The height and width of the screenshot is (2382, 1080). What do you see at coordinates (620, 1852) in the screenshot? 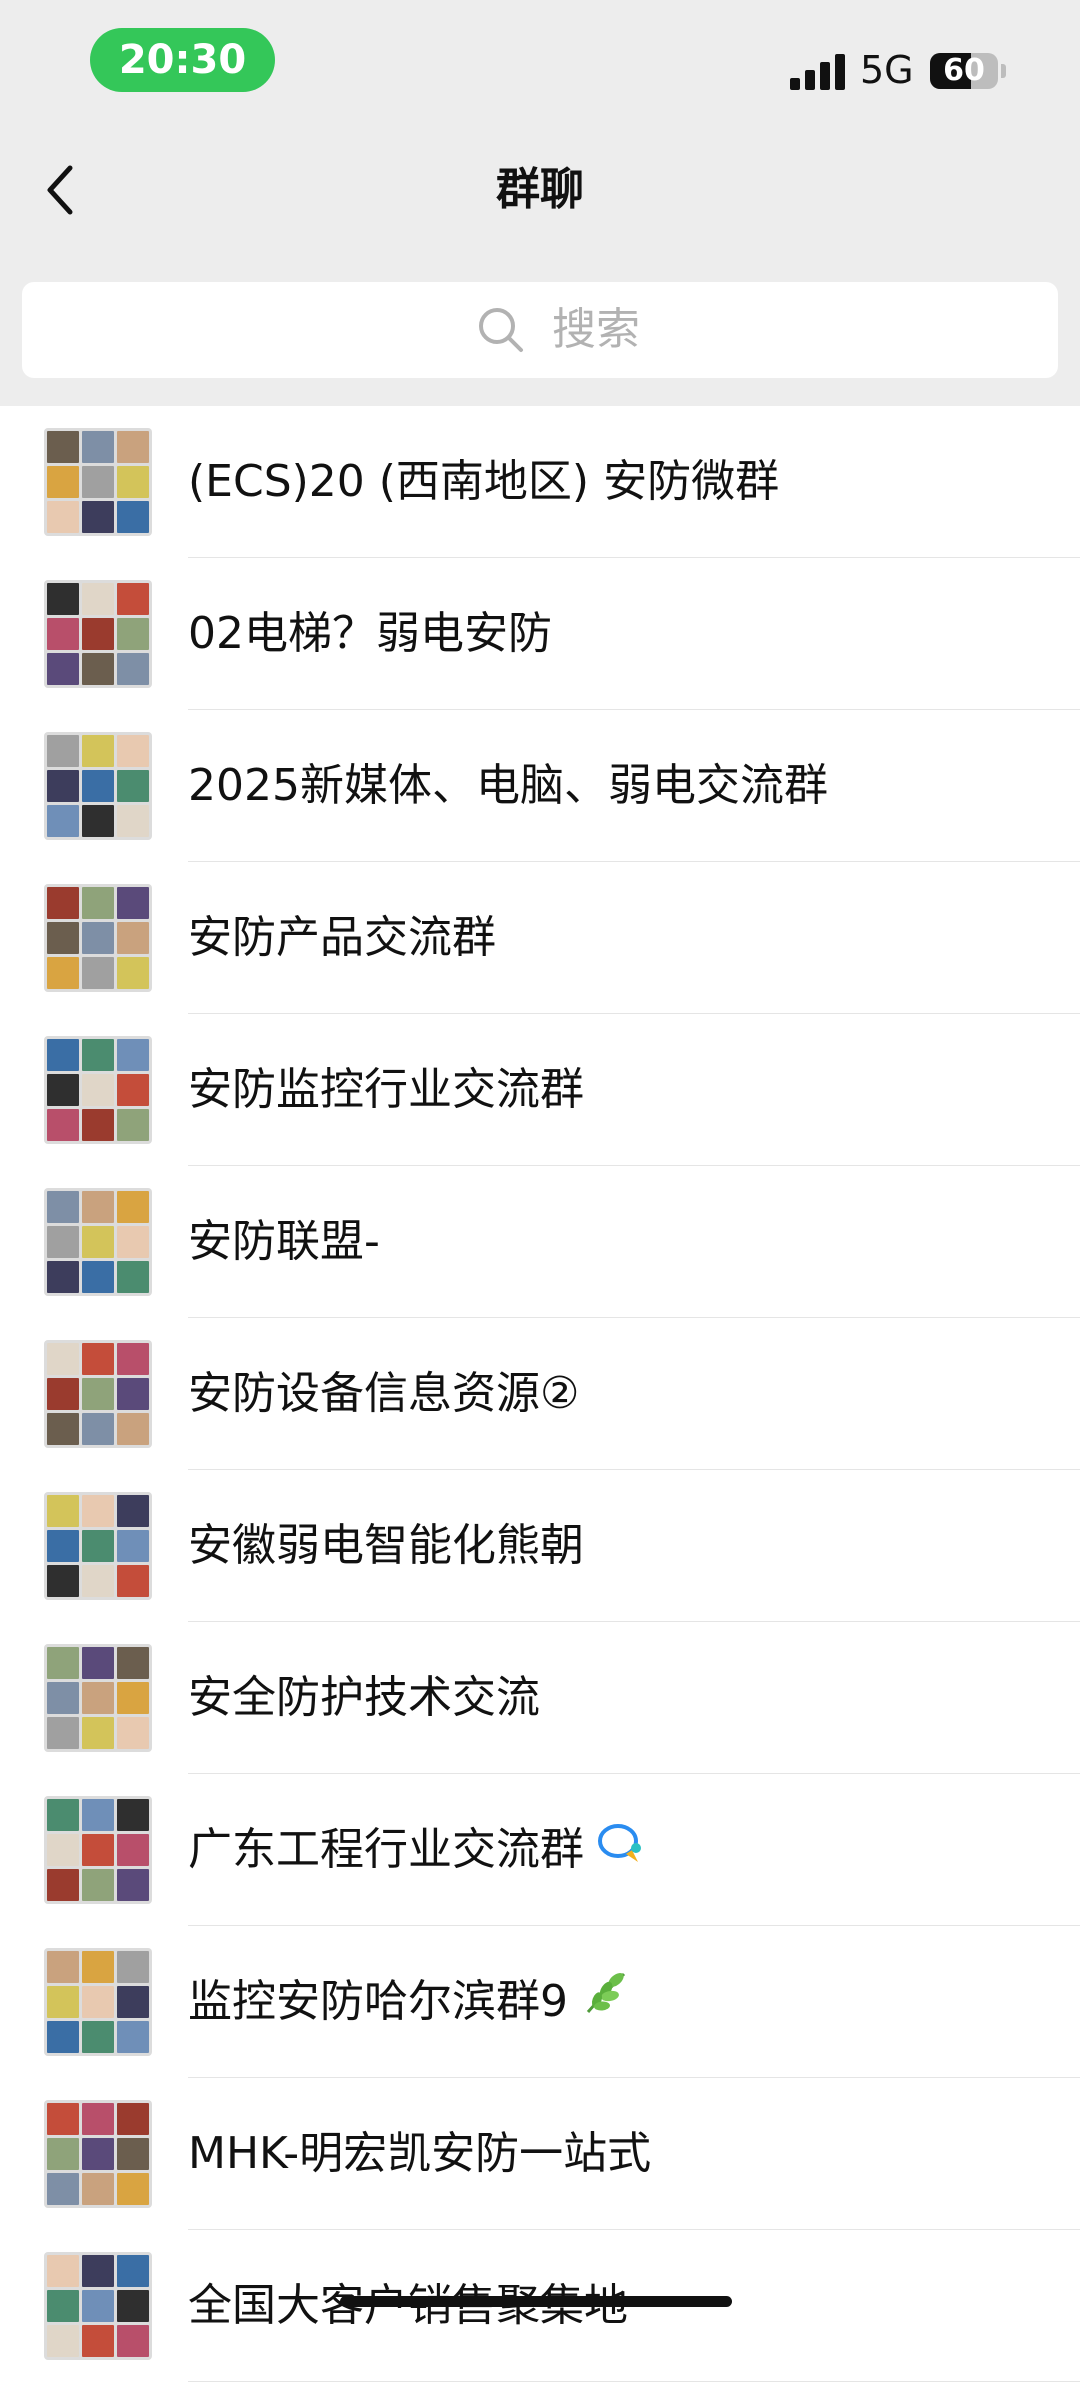
I see `chat-bubble-icon` at bounding box center [620, 1852].